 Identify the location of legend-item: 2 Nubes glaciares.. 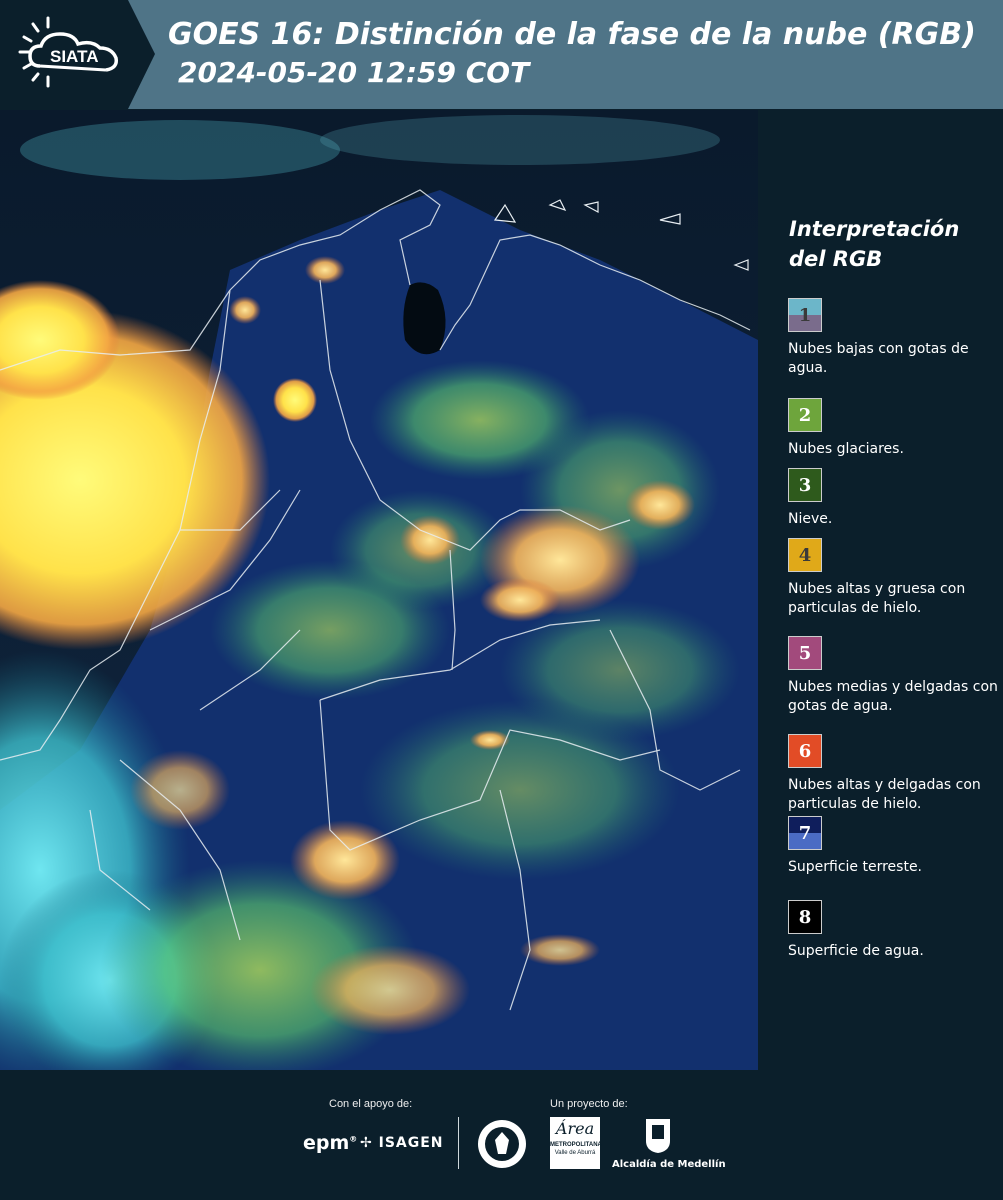
(893, 428).